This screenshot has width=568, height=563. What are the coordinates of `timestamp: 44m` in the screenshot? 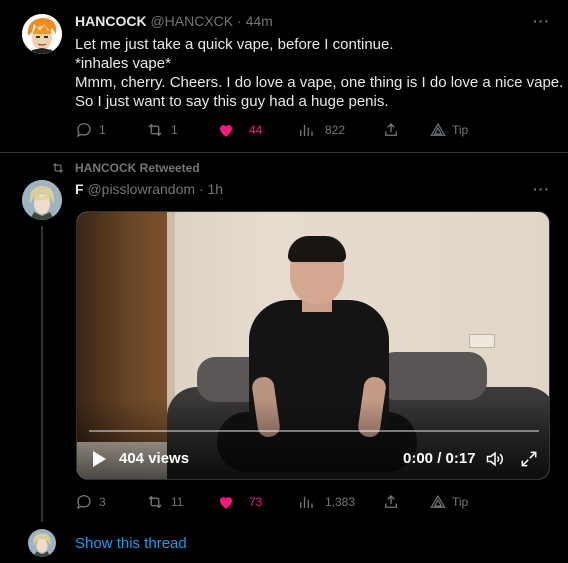 It's located at (259, 21).